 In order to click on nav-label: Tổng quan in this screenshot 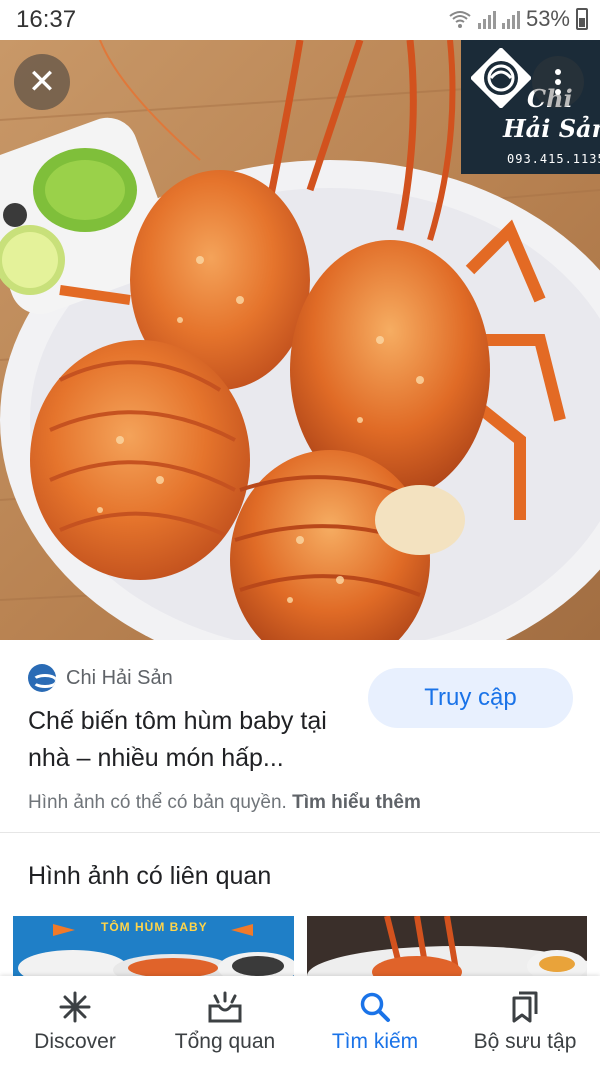, I will do `click(225, 1041)`.